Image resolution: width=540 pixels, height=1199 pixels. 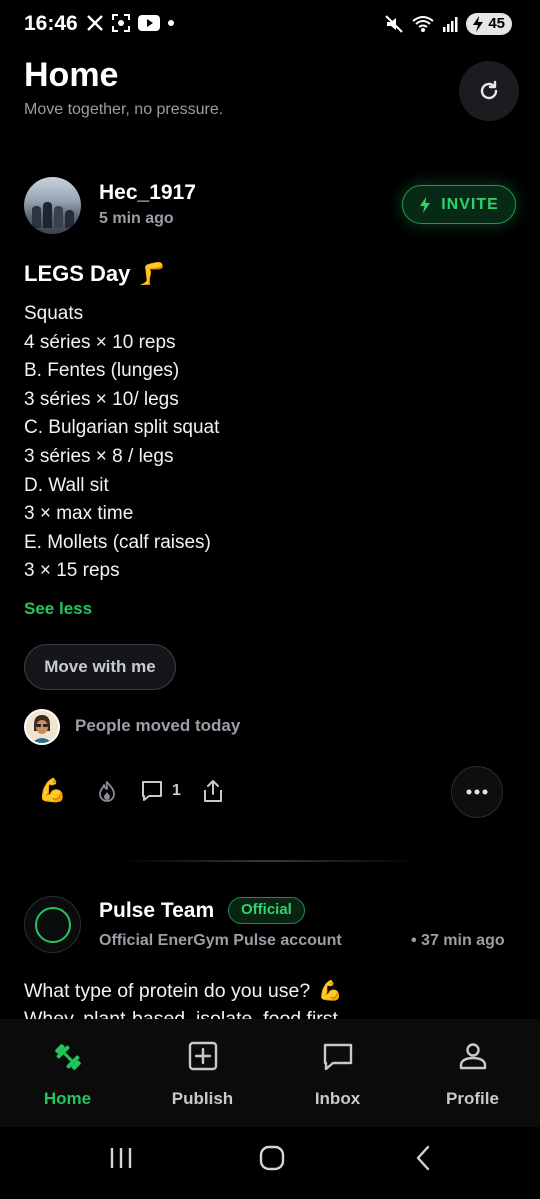 I want to click on page-subtitle: Move together, no pressure., so click(x=124, y=109).